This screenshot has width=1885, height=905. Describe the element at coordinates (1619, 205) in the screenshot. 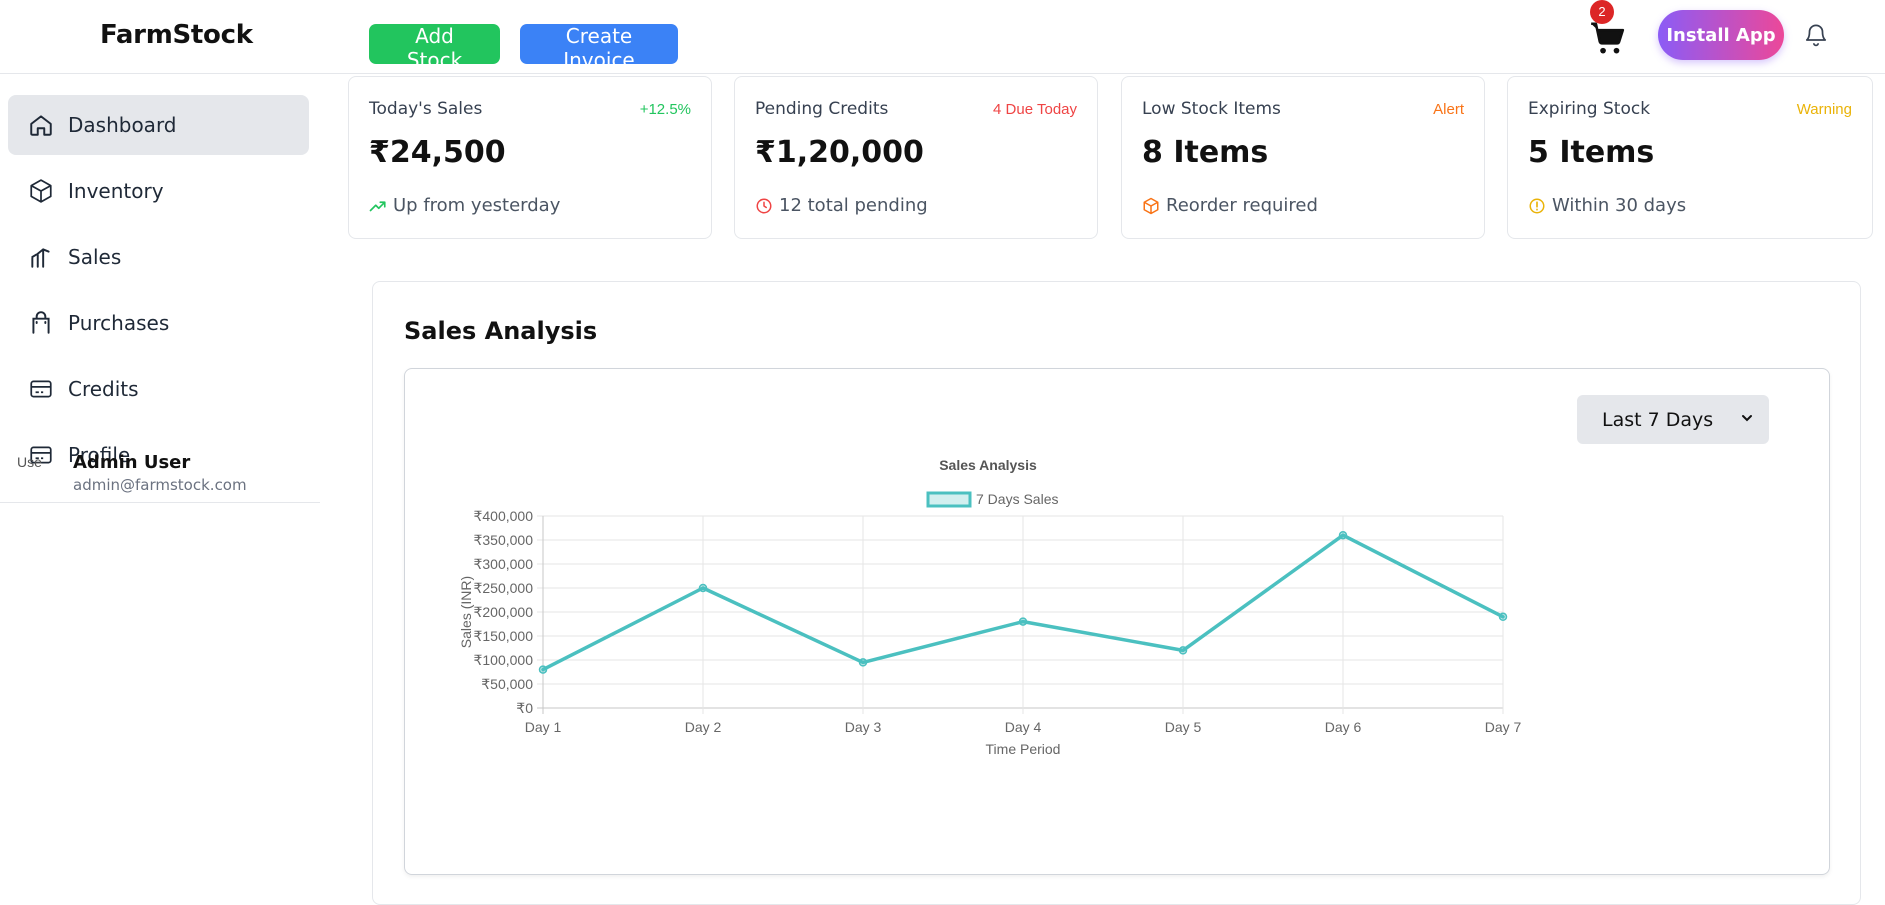

I see `card-foot-text: Within 30 days` at that location.